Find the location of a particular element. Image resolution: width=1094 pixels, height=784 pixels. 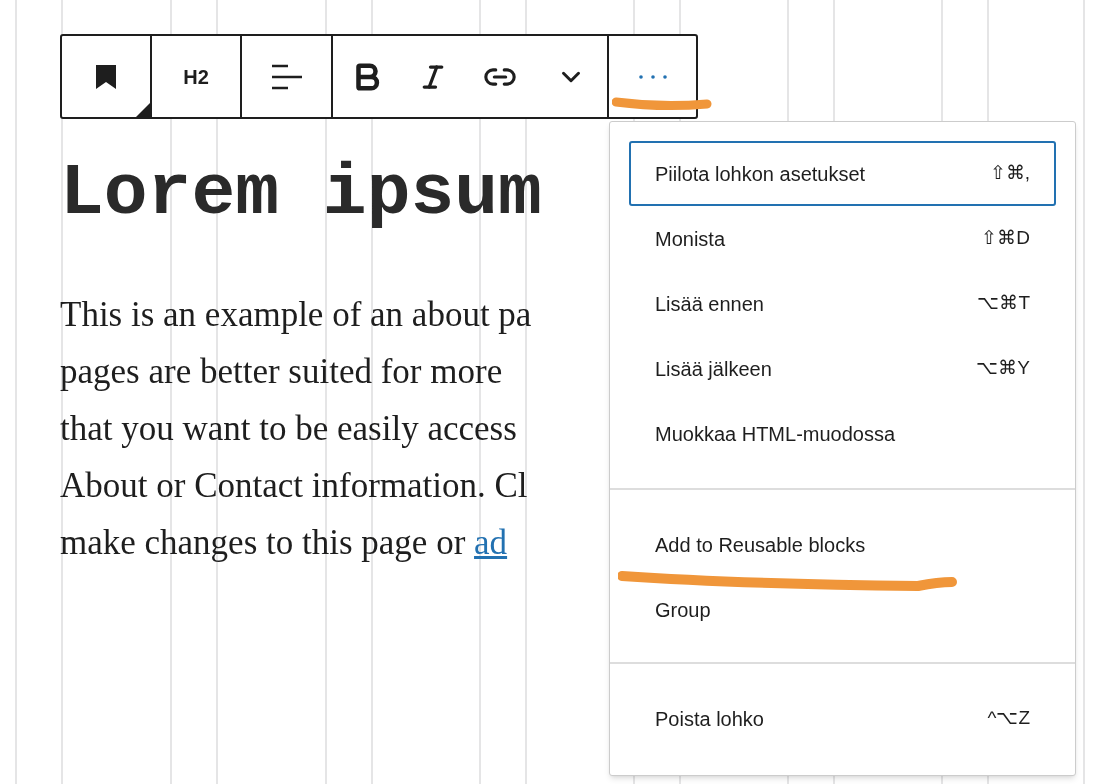

shortcut-label: ^⌥Z is located at coordinates (1008, 718).